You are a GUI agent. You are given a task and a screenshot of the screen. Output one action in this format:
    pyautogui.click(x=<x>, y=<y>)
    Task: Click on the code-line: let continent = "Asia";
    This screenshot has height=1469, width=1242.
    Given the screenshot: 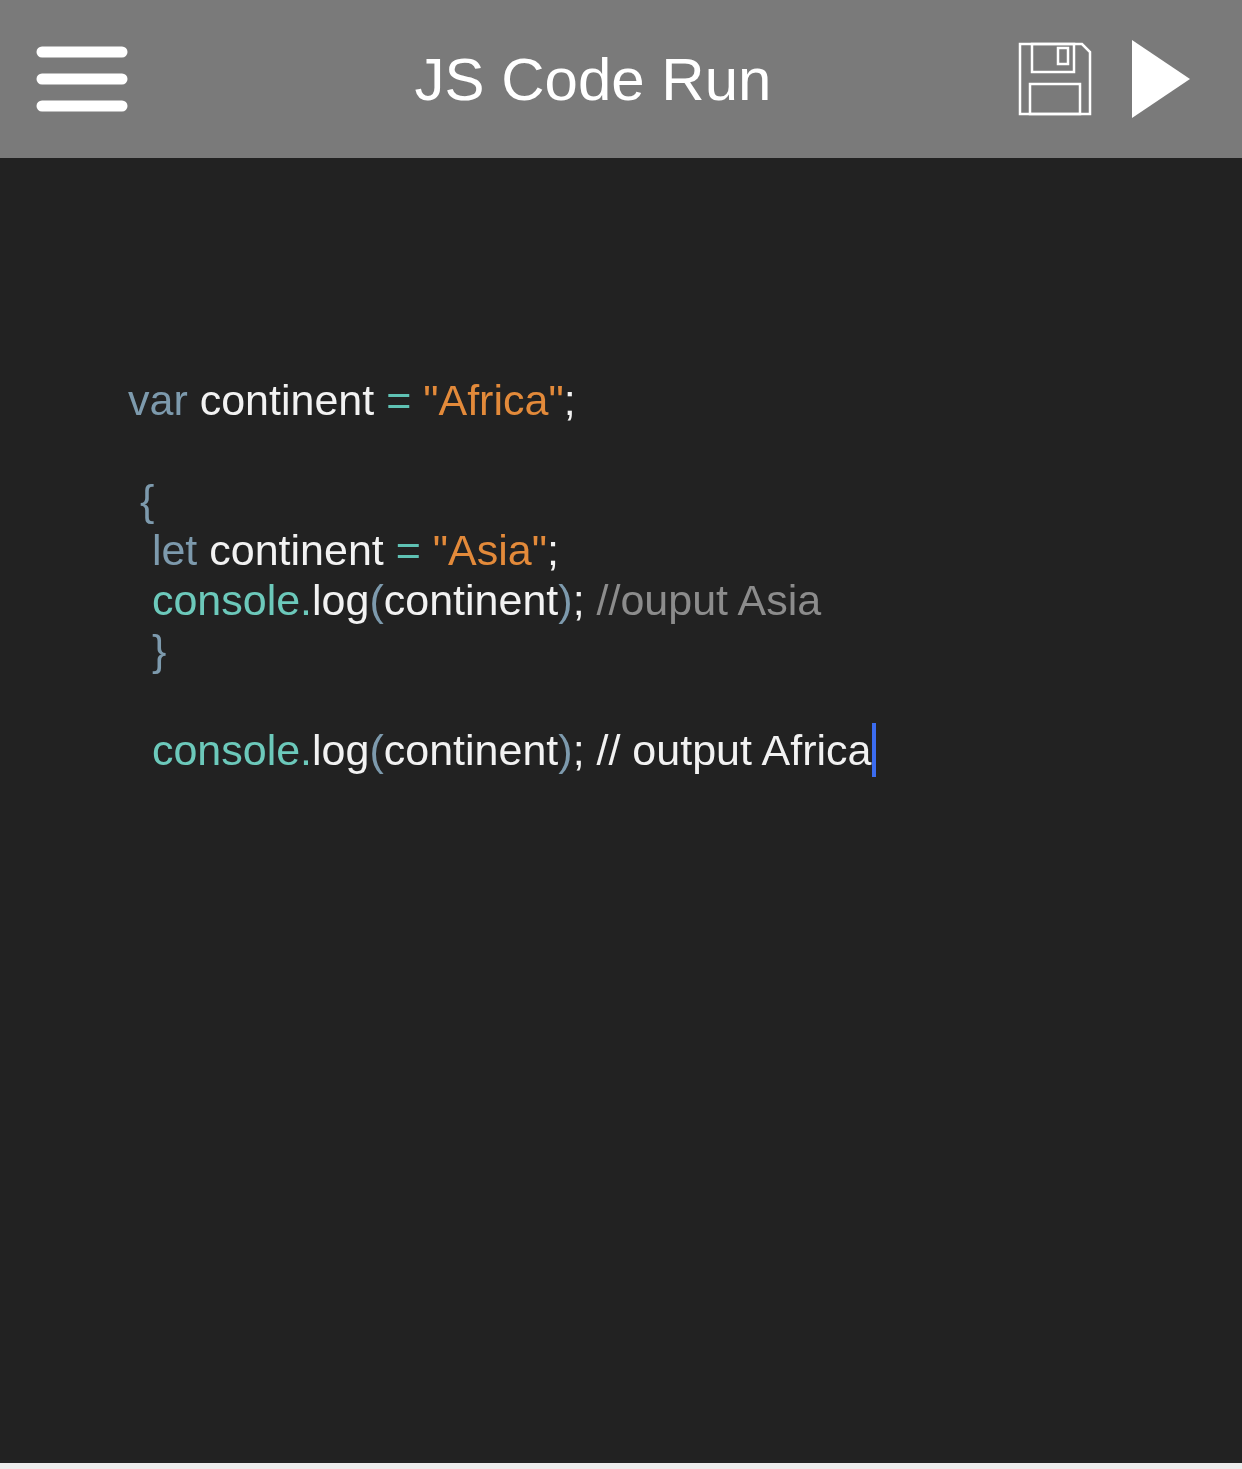 What is the action you would take?
    pyautogui.click(x=354, y=550)
    